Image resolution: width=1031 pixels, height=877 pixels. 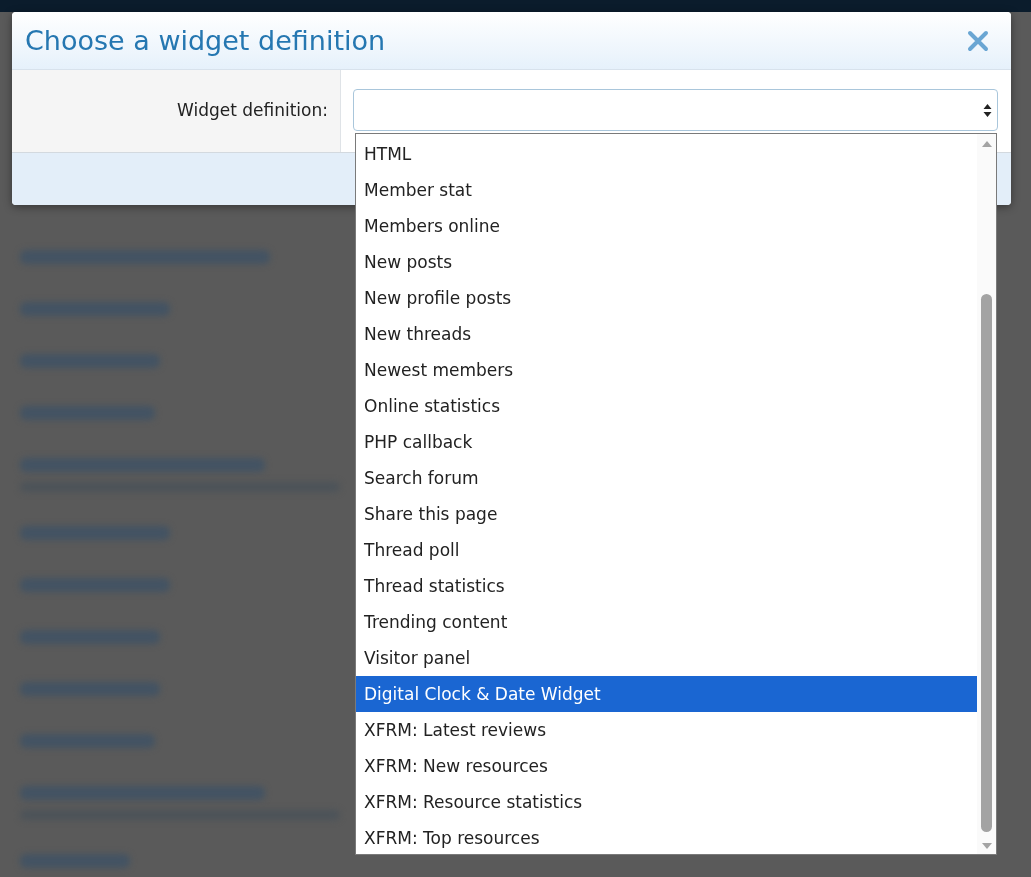 I want to click on dropdown-option: PHP callback, so click(x=666, y=442).